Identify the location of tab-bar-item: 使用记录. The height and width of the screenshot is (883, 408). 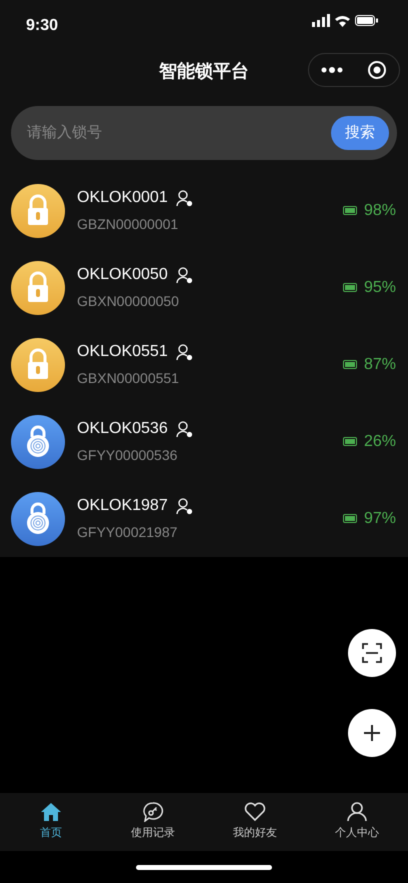
(153, 822).